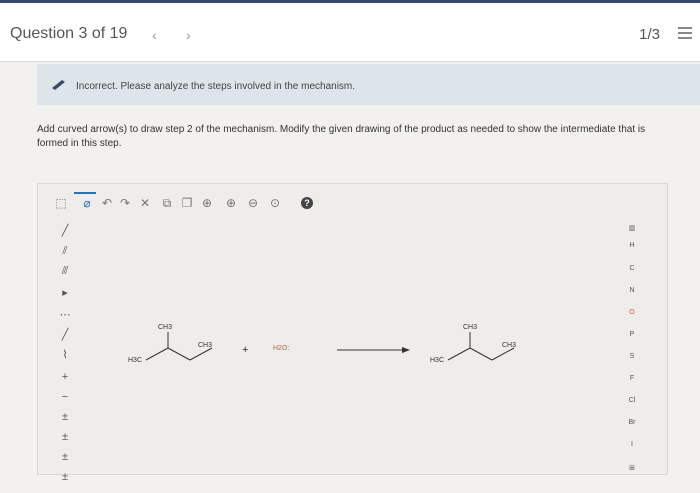  What do you see at coordinates (85, 193) in the screenshot?
I see `active-tool-indicator` at bounding box center [85, 193].